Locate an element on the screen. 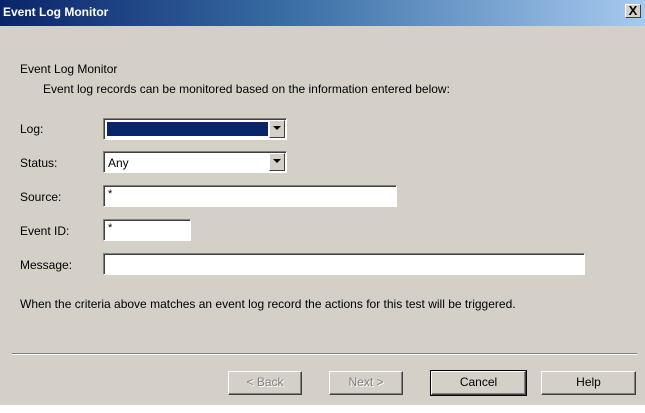  status-selected-value: Any is located at coordinates (118, 163).